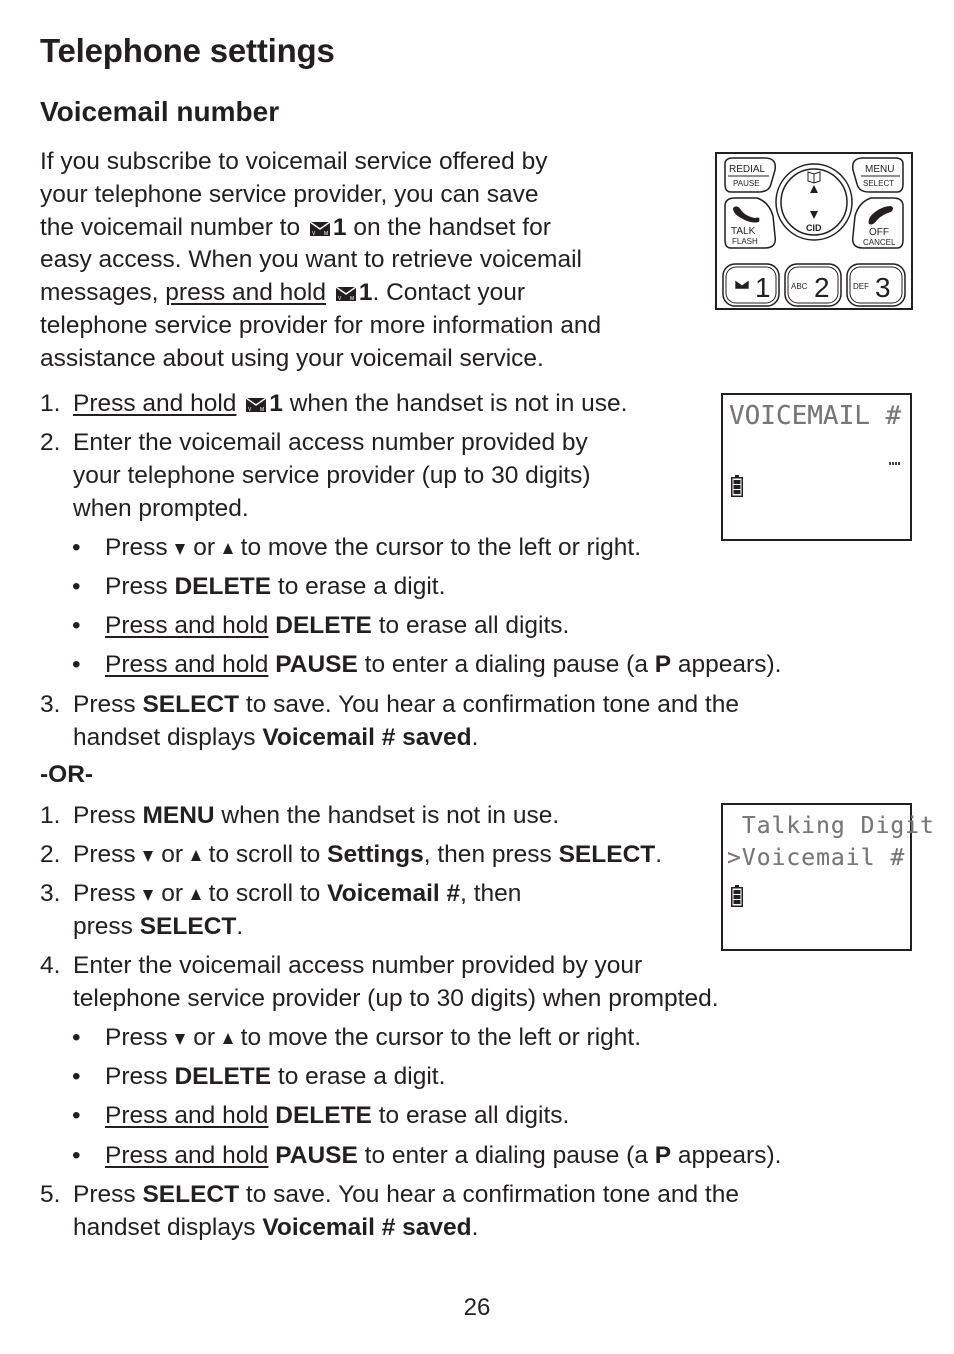  What do you see at coordinates (831, 826) in the screenshot?
I see `menu-item-talking-digit: Talking Digit` at bounding box center [831, 826].